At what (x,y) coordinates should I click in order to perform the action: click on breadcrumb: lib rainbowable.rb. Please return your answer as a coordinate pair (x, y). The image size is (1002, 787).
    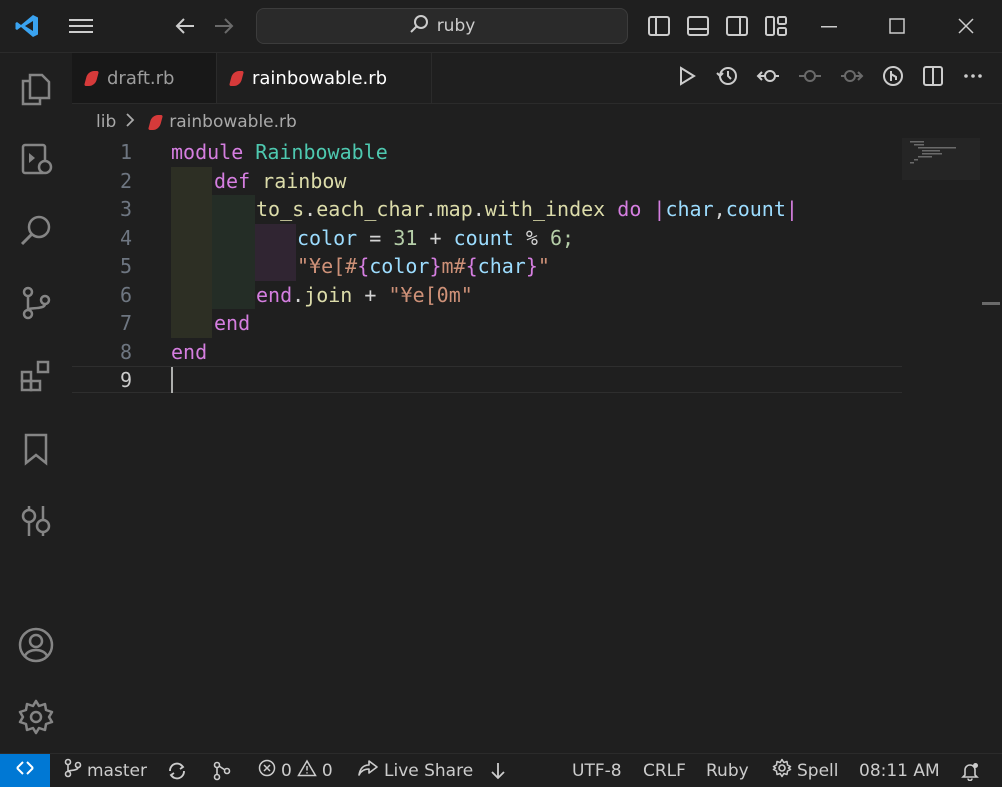
    Looking at the image, I should click on (196, 122).